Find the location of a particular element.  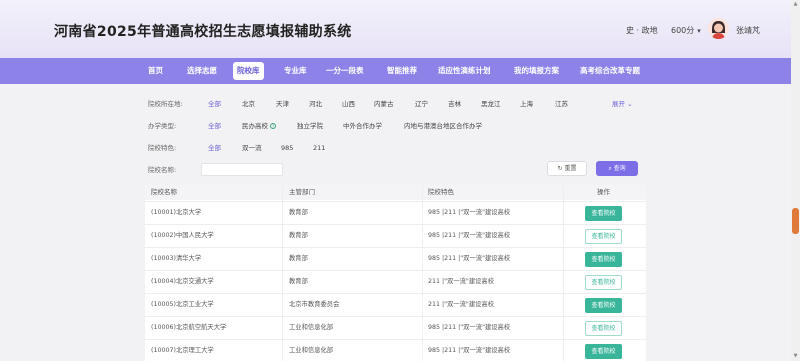

cell-college-name: (10007)北京理工大学 is located at coordinates (182, 350).